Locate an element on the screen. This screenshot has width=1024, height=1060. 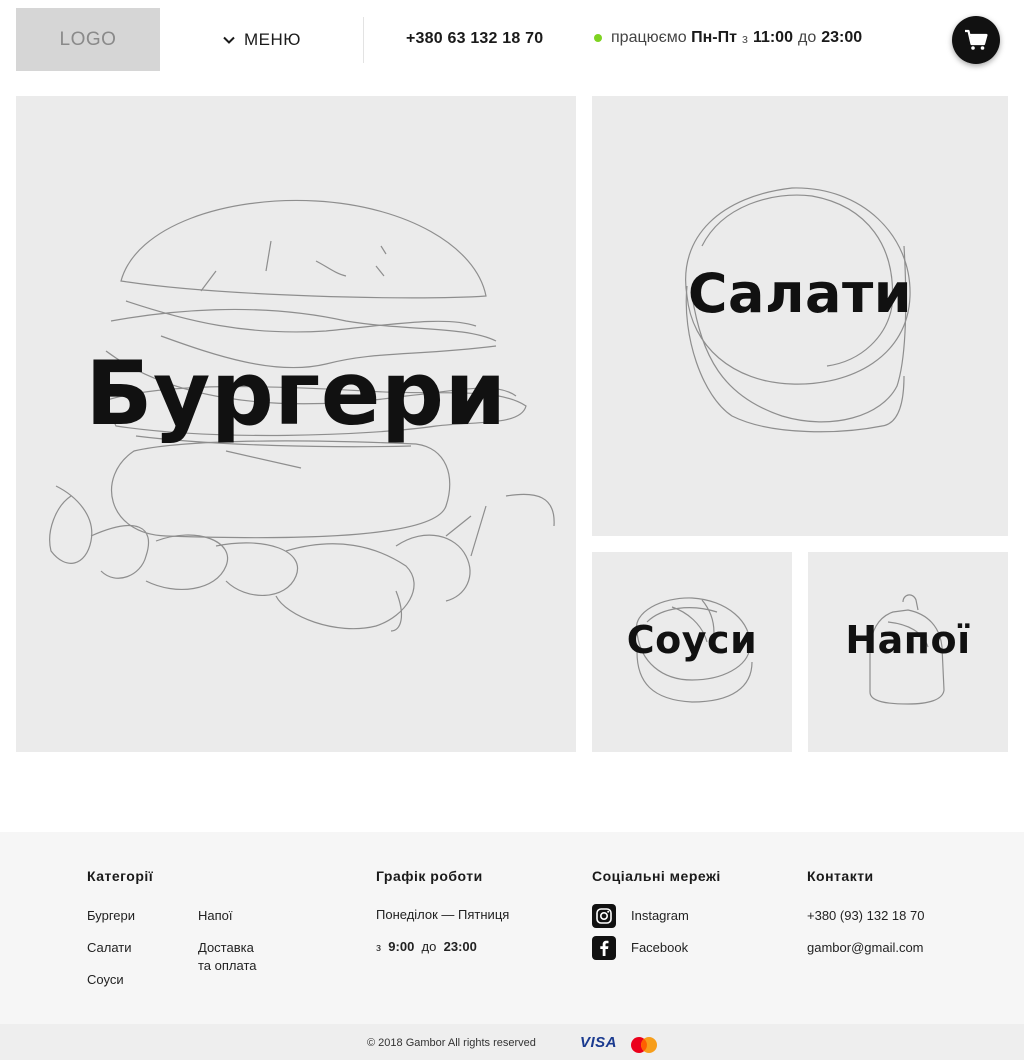
footer-schedule-hours: з 9:00 до 23:00 is located at coordinates (426, 946).